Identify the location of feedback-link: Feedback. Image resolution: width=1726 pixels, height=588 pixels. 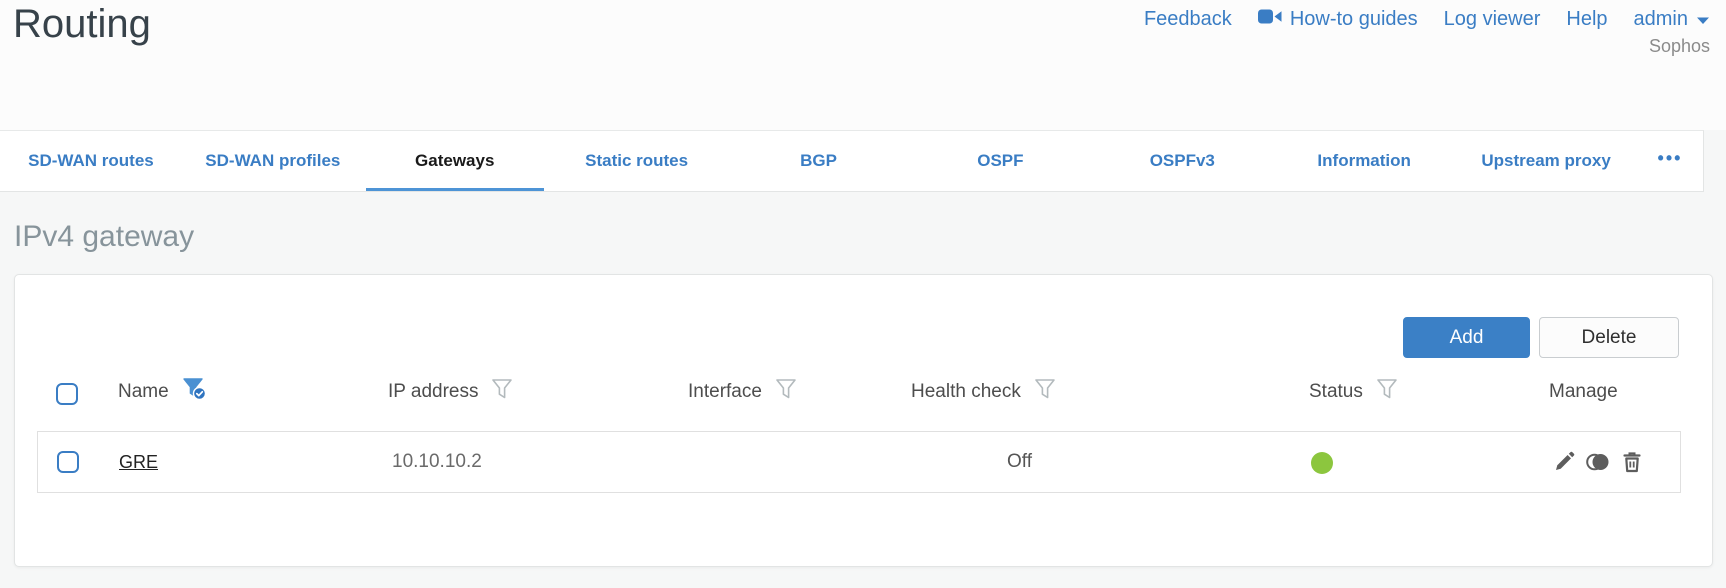
(1188, 19).